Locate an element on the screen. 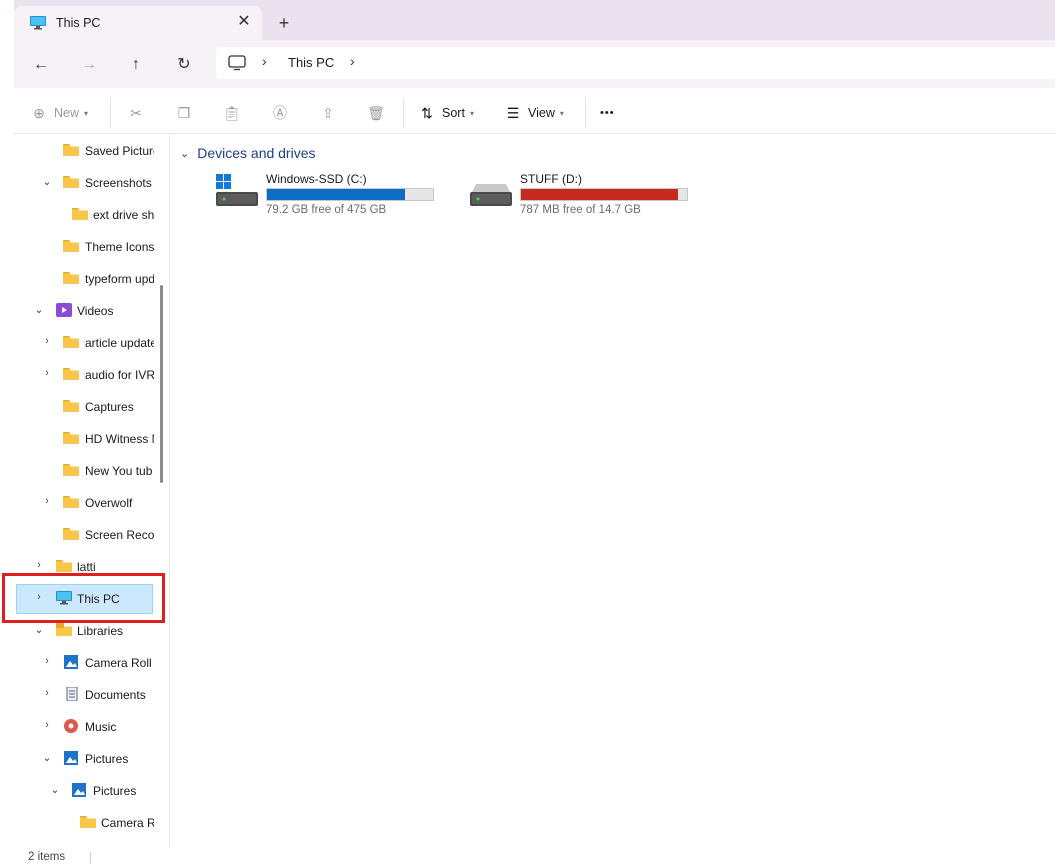  videos-icon is located at coordinates (64, 310).